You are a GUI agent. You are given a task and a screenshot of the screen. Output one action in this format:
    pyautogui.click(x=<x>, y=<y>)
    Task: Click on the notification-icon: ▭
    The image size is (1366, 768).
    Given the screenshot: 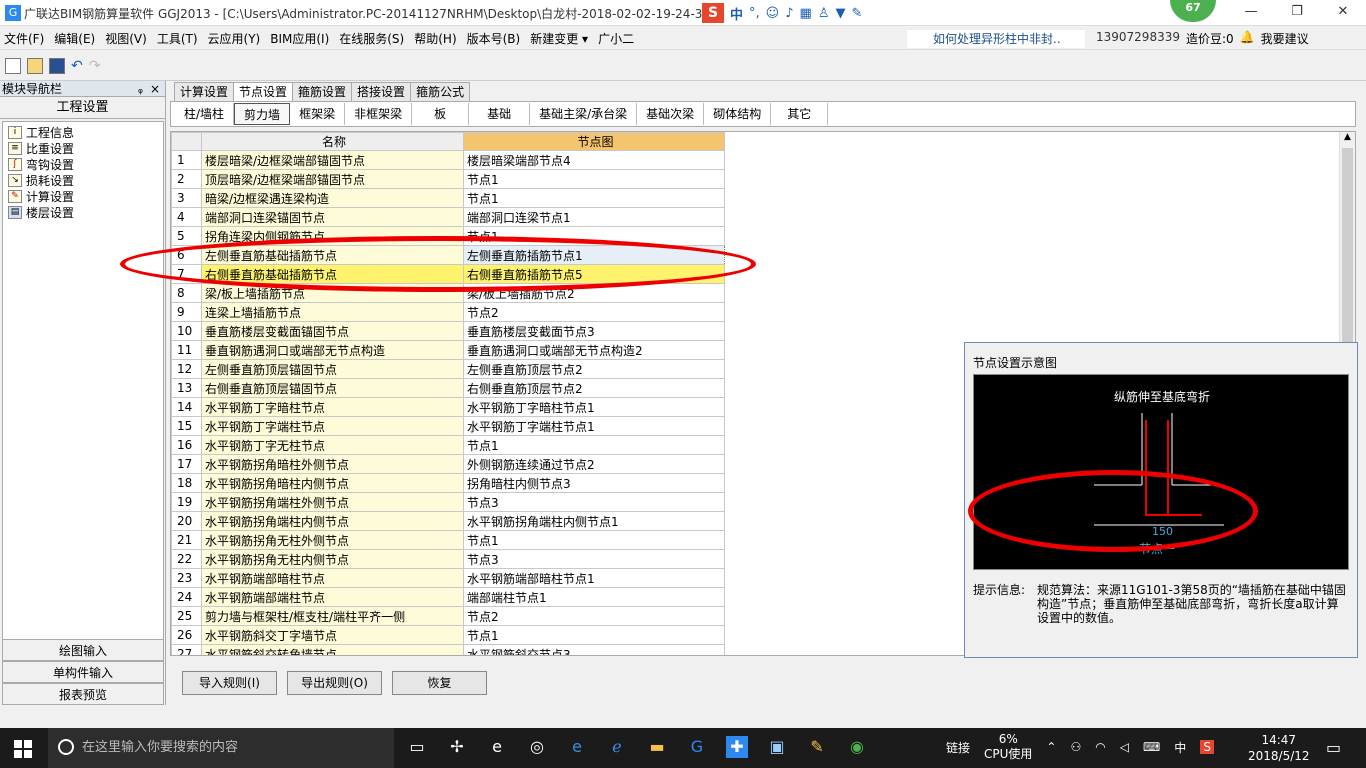 What is the action you would take?
    pyautogui.click(x=1333, y=747)
    